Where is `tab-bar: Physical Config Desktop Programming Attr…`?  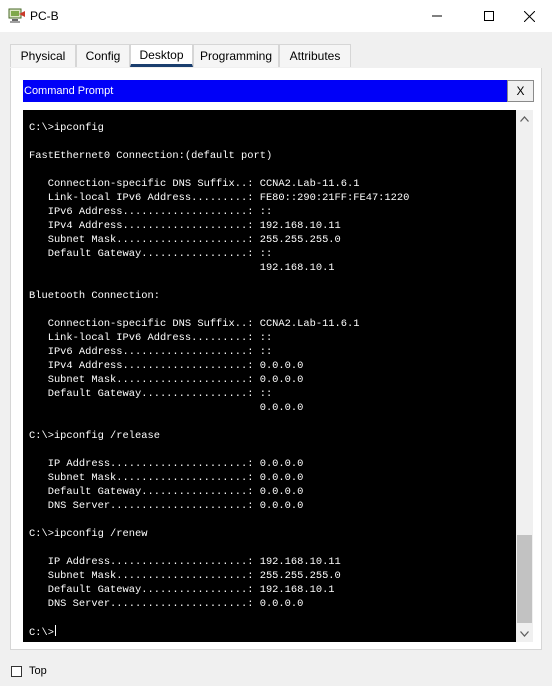
tab-bar: Physical Config Desktop Programming Attr… is located at coordinates (275, 56).